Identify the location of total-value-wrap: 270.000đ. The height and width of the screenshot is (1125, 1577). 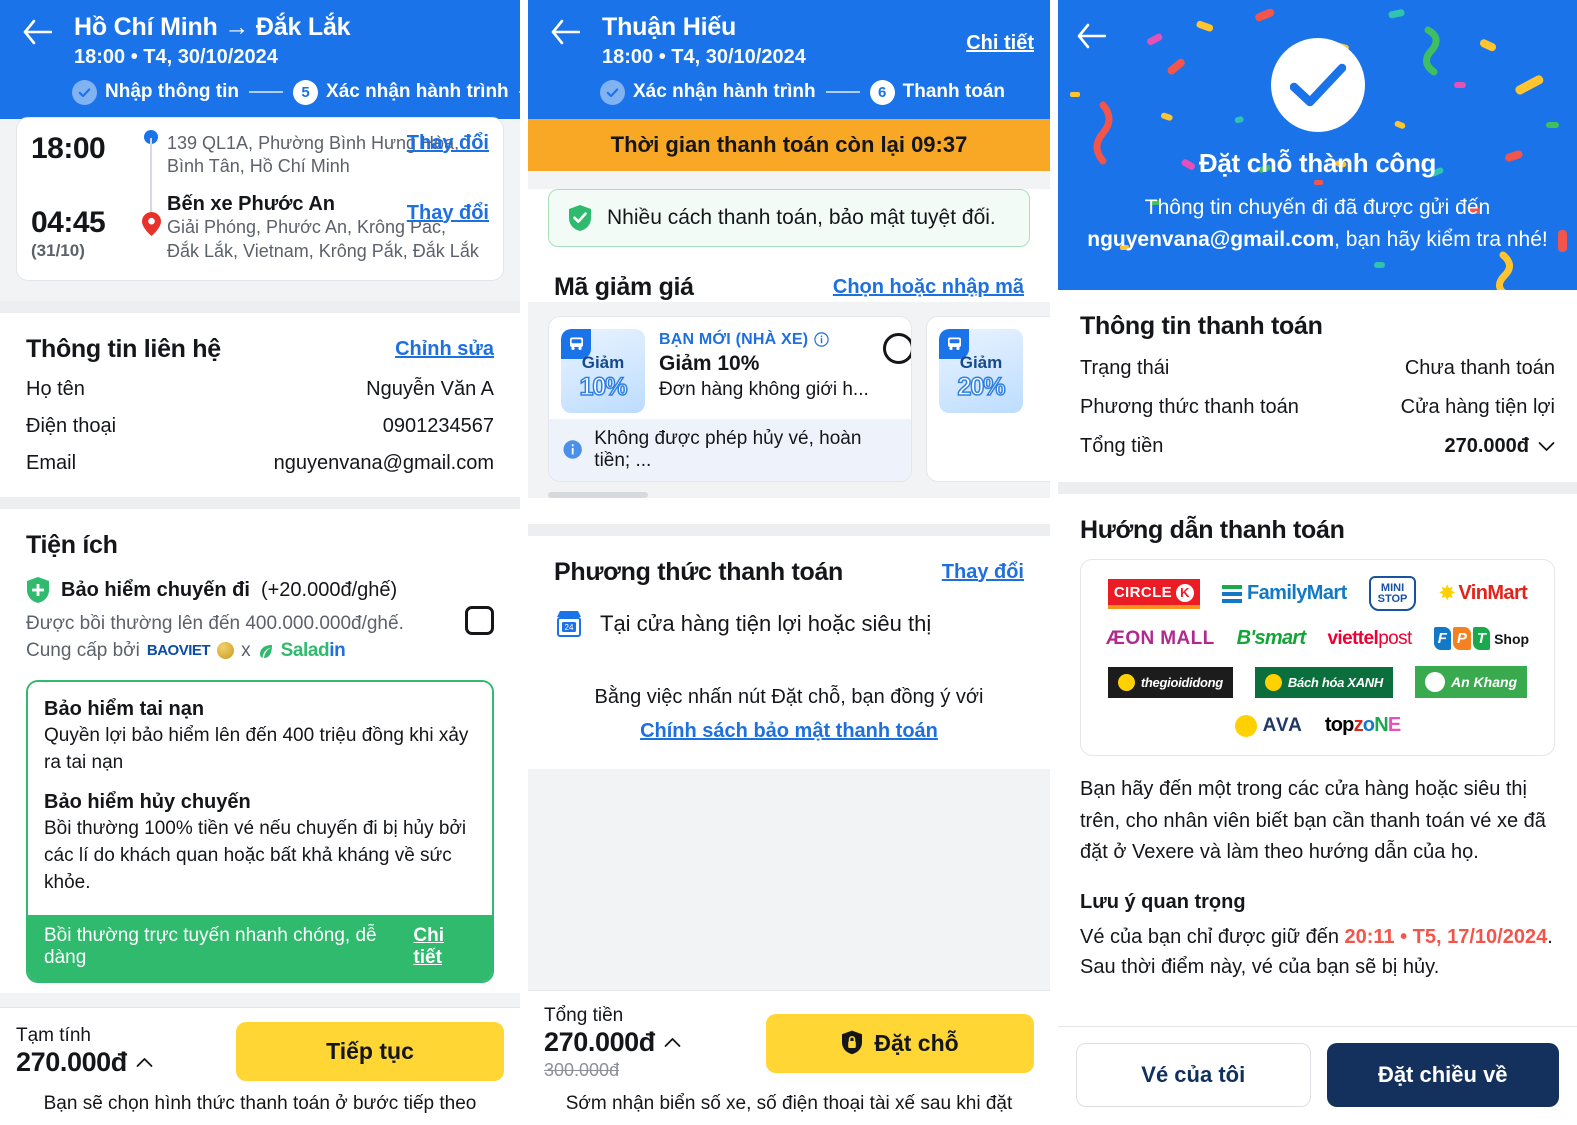
(1499, 446).